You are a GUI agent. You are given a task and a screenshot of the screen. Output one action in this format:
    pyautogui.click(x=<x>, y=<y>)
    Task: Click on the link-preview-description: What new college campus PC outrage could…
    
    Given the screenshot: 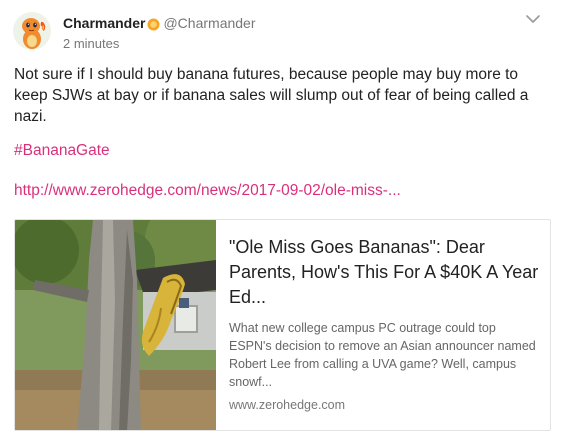 What is the action you would take?
    pyautogui.click(x=382, y=355)
    